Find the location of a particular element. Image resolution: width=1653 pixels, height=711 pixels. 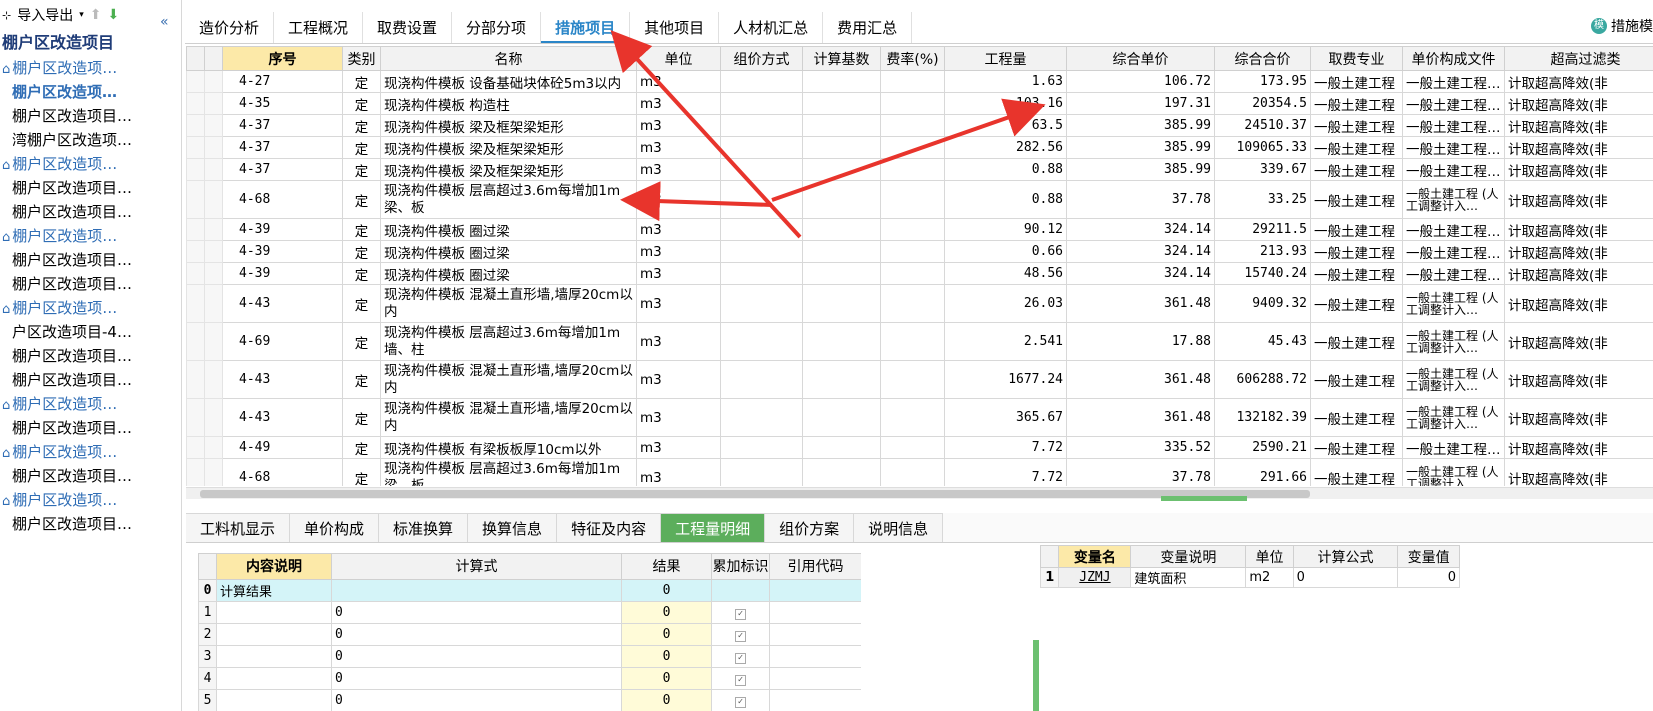

column-header: 单价构成文件 is located at coordinates (1453, 58).